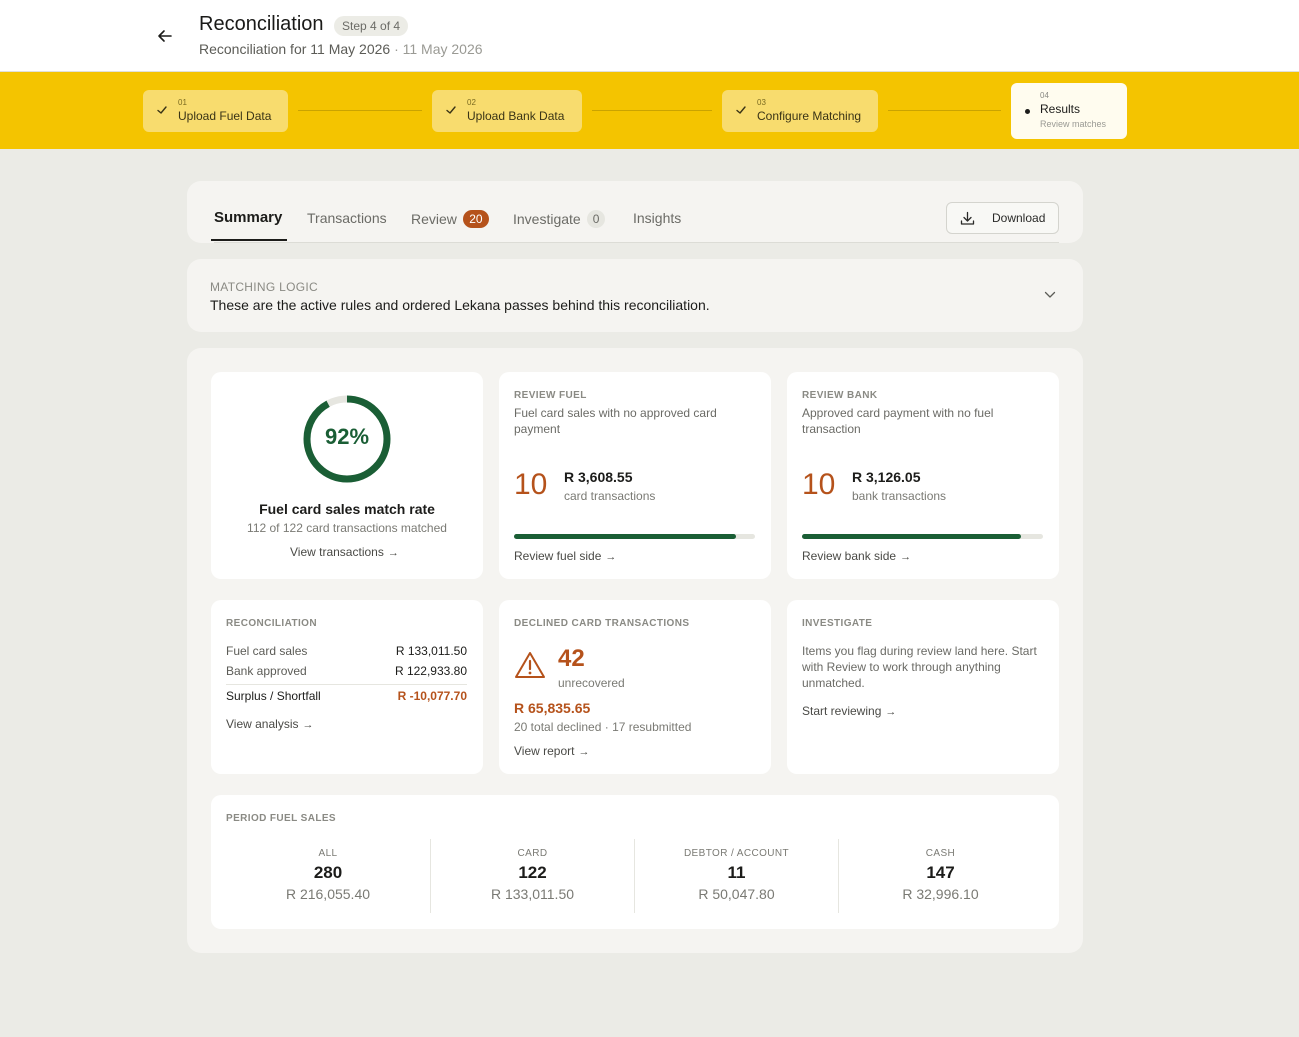 The image size is (1299, 1037). I want to click on tab-investigate: Investigate 0, so click(559, 219).